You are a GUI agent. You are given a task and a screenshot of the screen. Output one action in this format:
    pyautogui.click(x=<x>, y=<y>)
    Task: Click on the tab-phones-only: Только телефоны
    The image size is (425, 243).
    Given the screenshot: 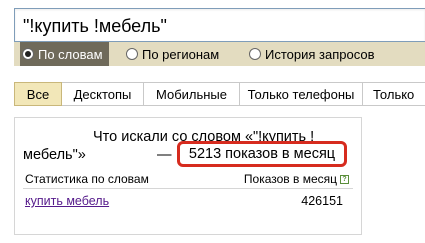 What is the action you would take?
    pyautogui.click(x=301, y=94)
    